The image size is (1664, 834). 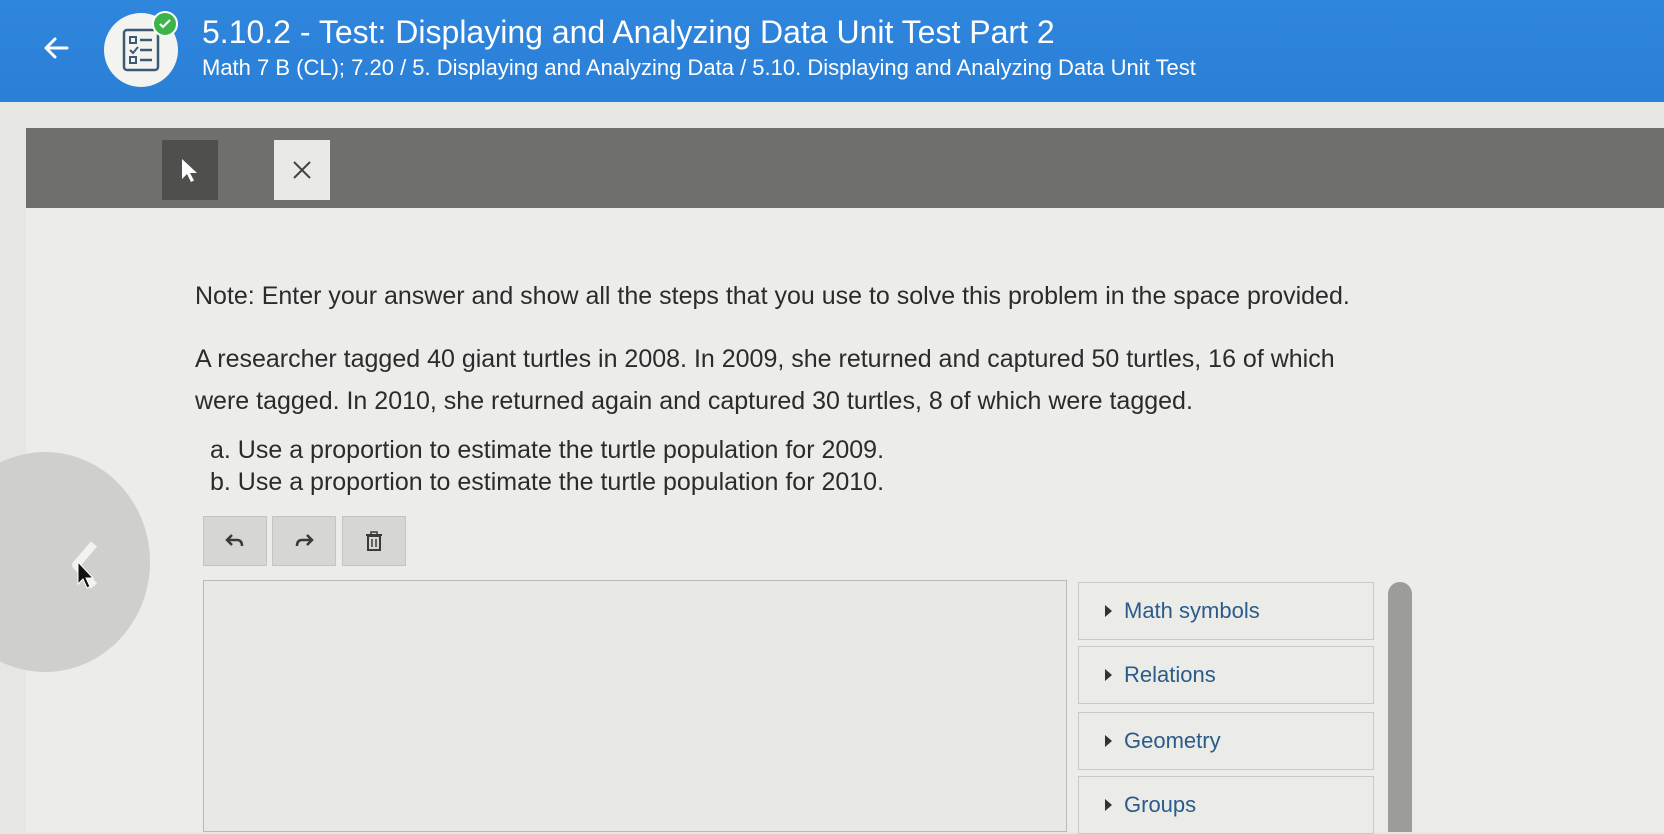 I want to click on palette-relations: Relations, so click(x=1226, y=675).